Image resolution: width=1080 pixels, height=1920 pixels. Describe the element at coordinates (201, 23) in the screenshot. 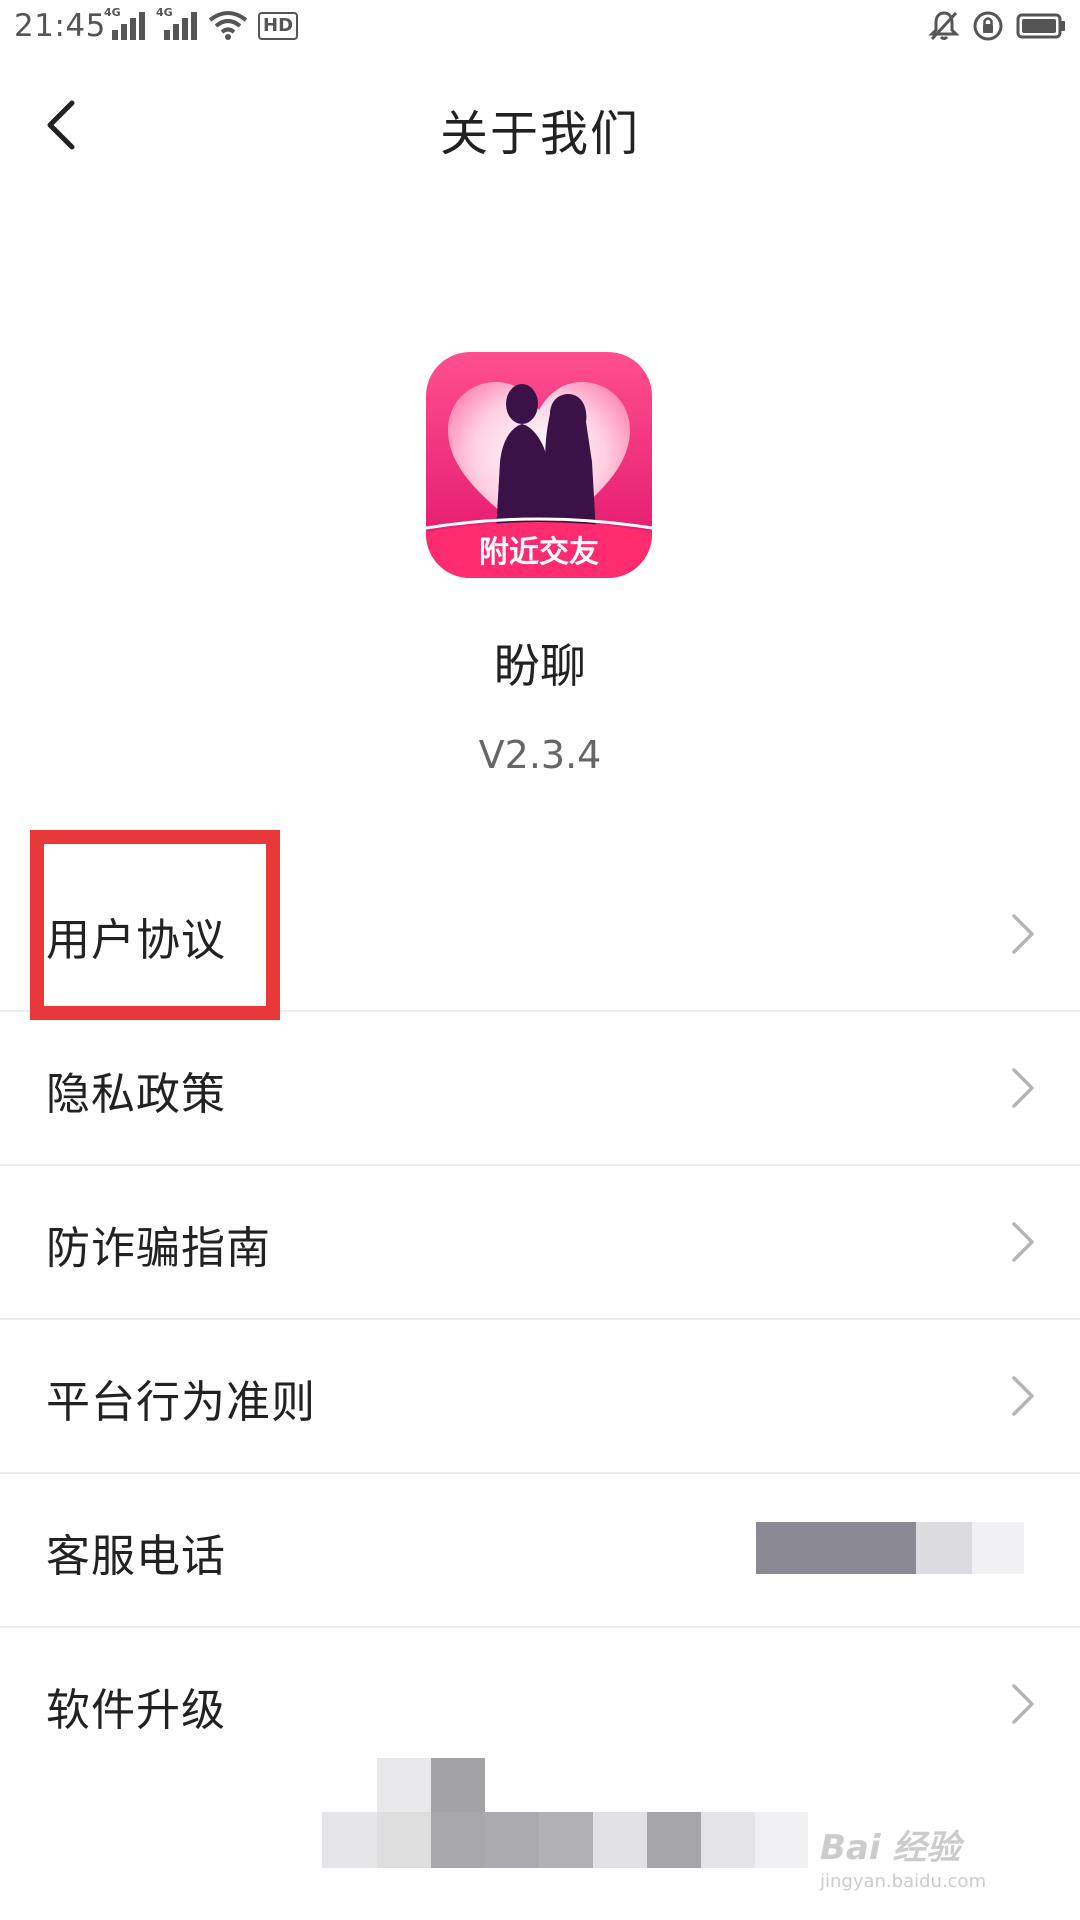

I see `status-left-icons: 4G 4G HD` at that location.